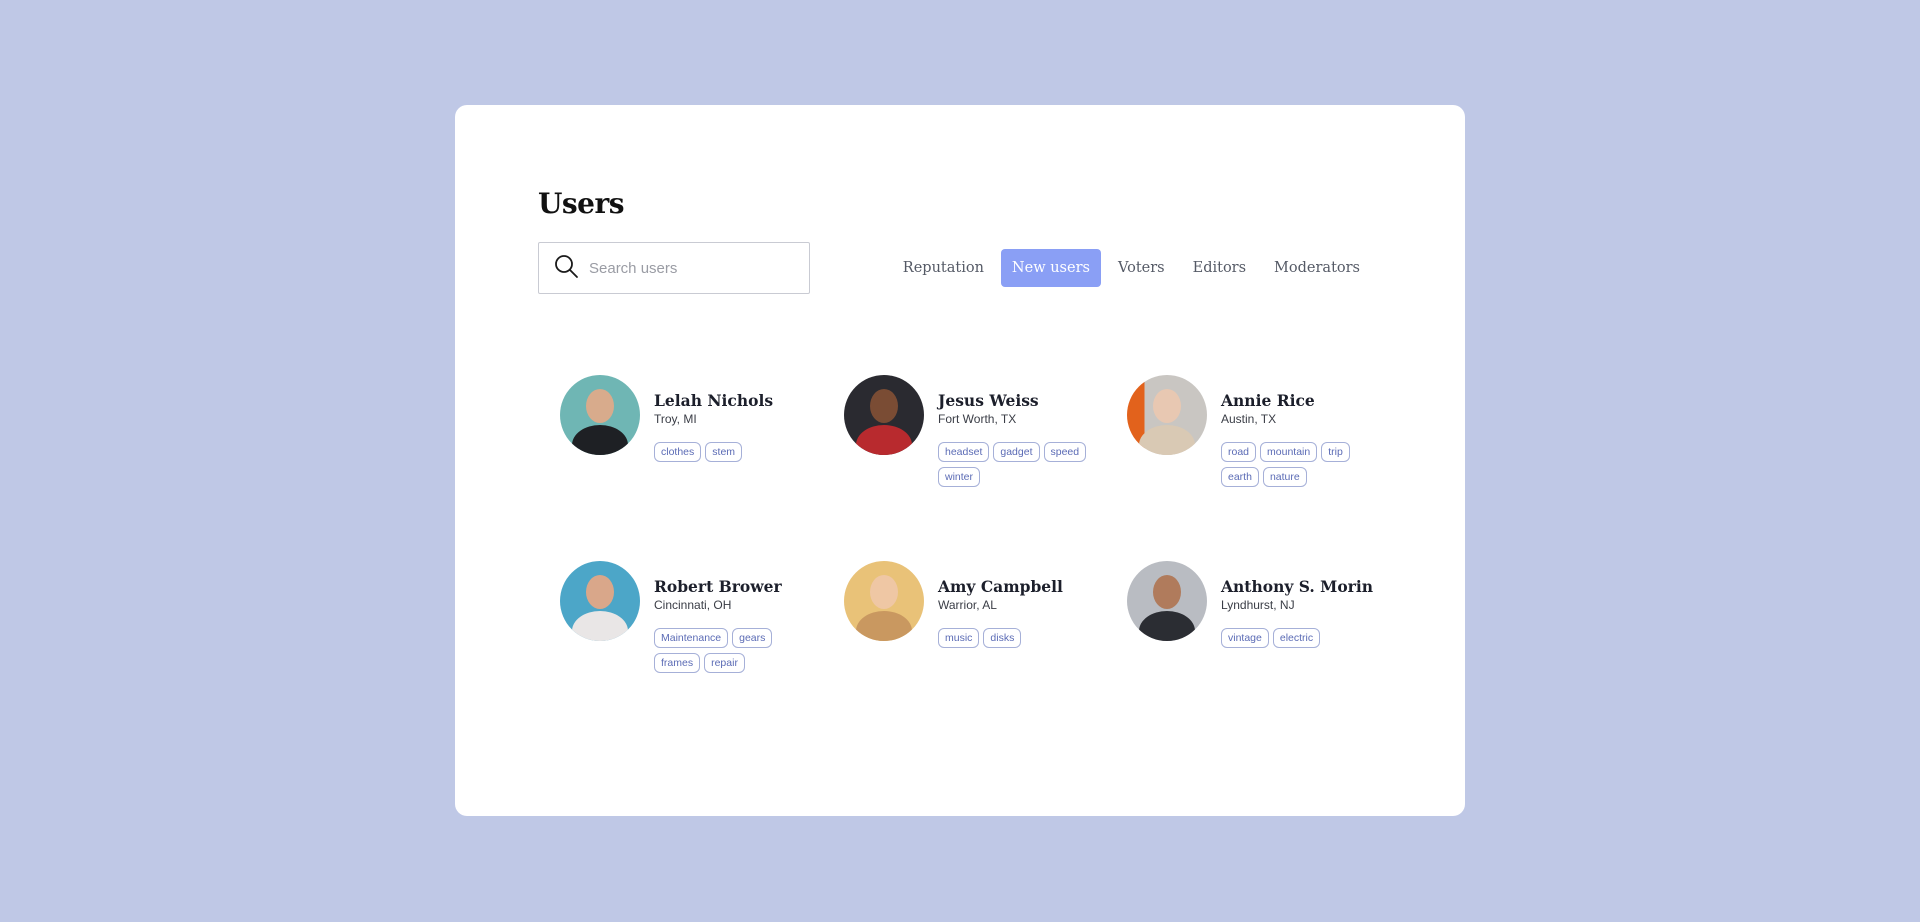  Describe the element at coordinates (724, 452) in the screenshot. I see `tag: stem` at that location.